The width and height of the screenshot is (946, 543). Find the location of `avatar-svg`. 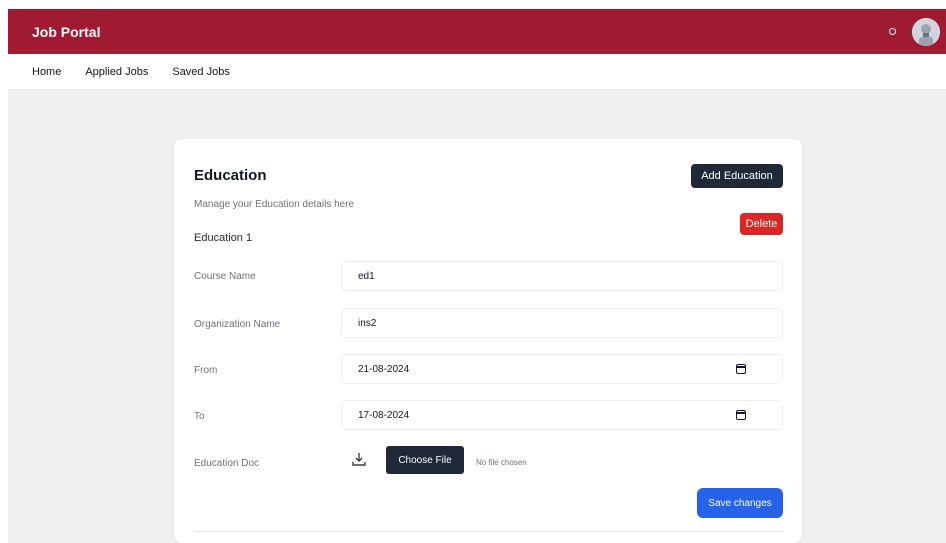

avatar-svg is located at coordinates (926, 31).